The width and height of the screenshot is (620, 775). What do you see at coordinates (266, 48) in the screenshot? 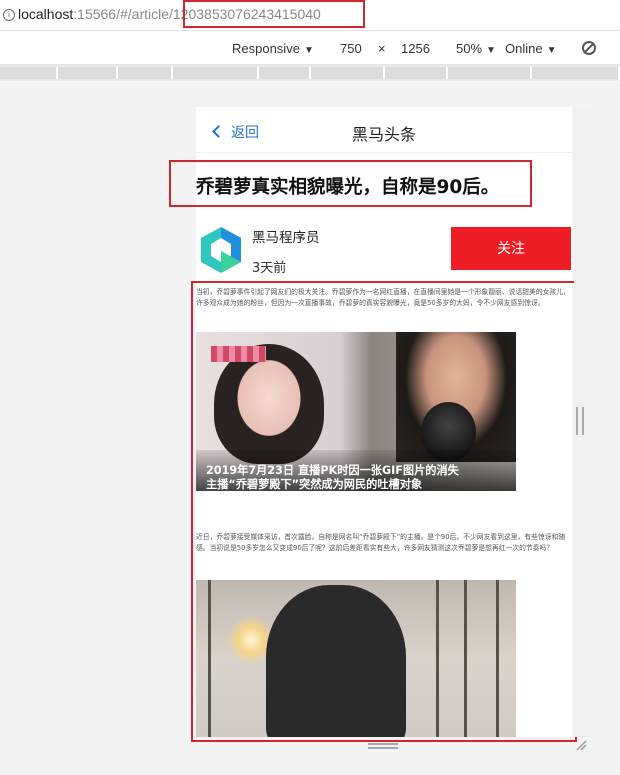
I see `device-preset-label: Responsive` at bounding box center [266, 48].